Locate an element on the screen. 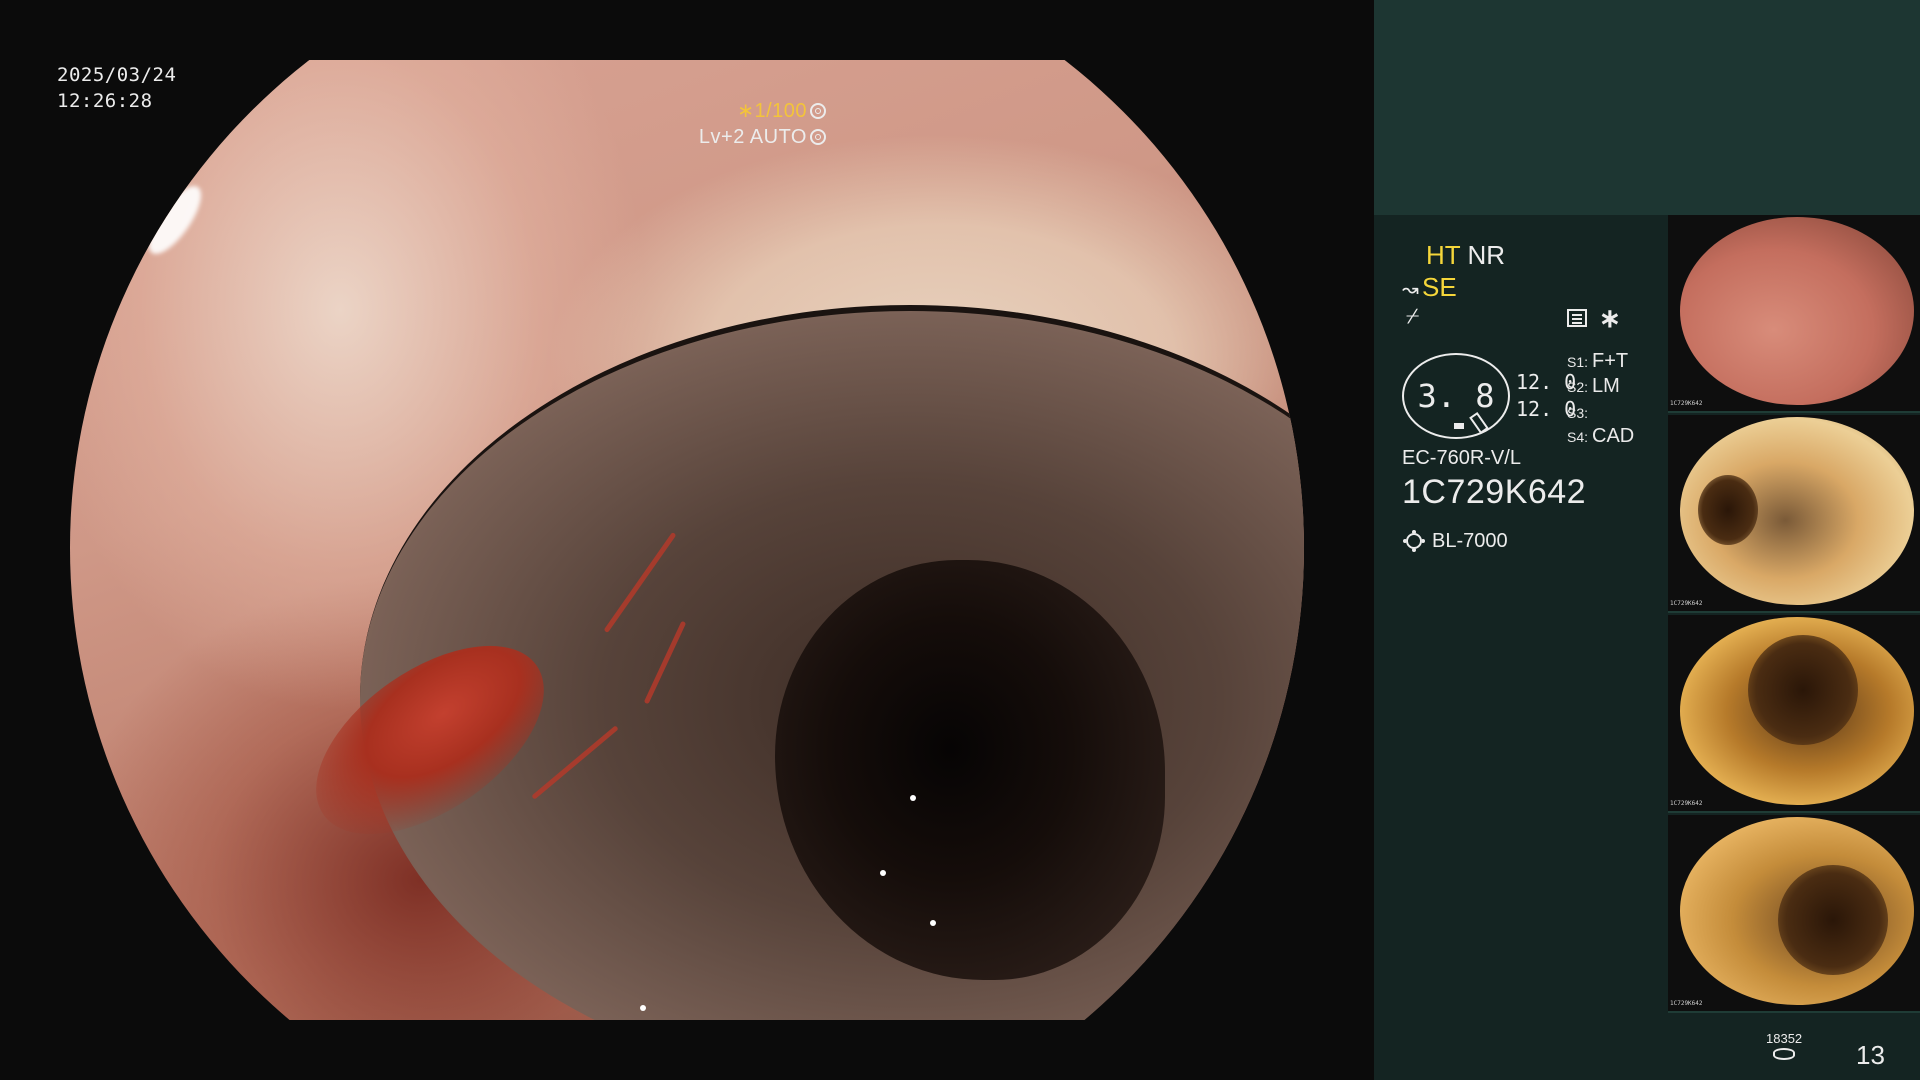 The height and width of the screenshot is (1080, 1920). nr-indicator: NR is located at coordinates (1486, 255).